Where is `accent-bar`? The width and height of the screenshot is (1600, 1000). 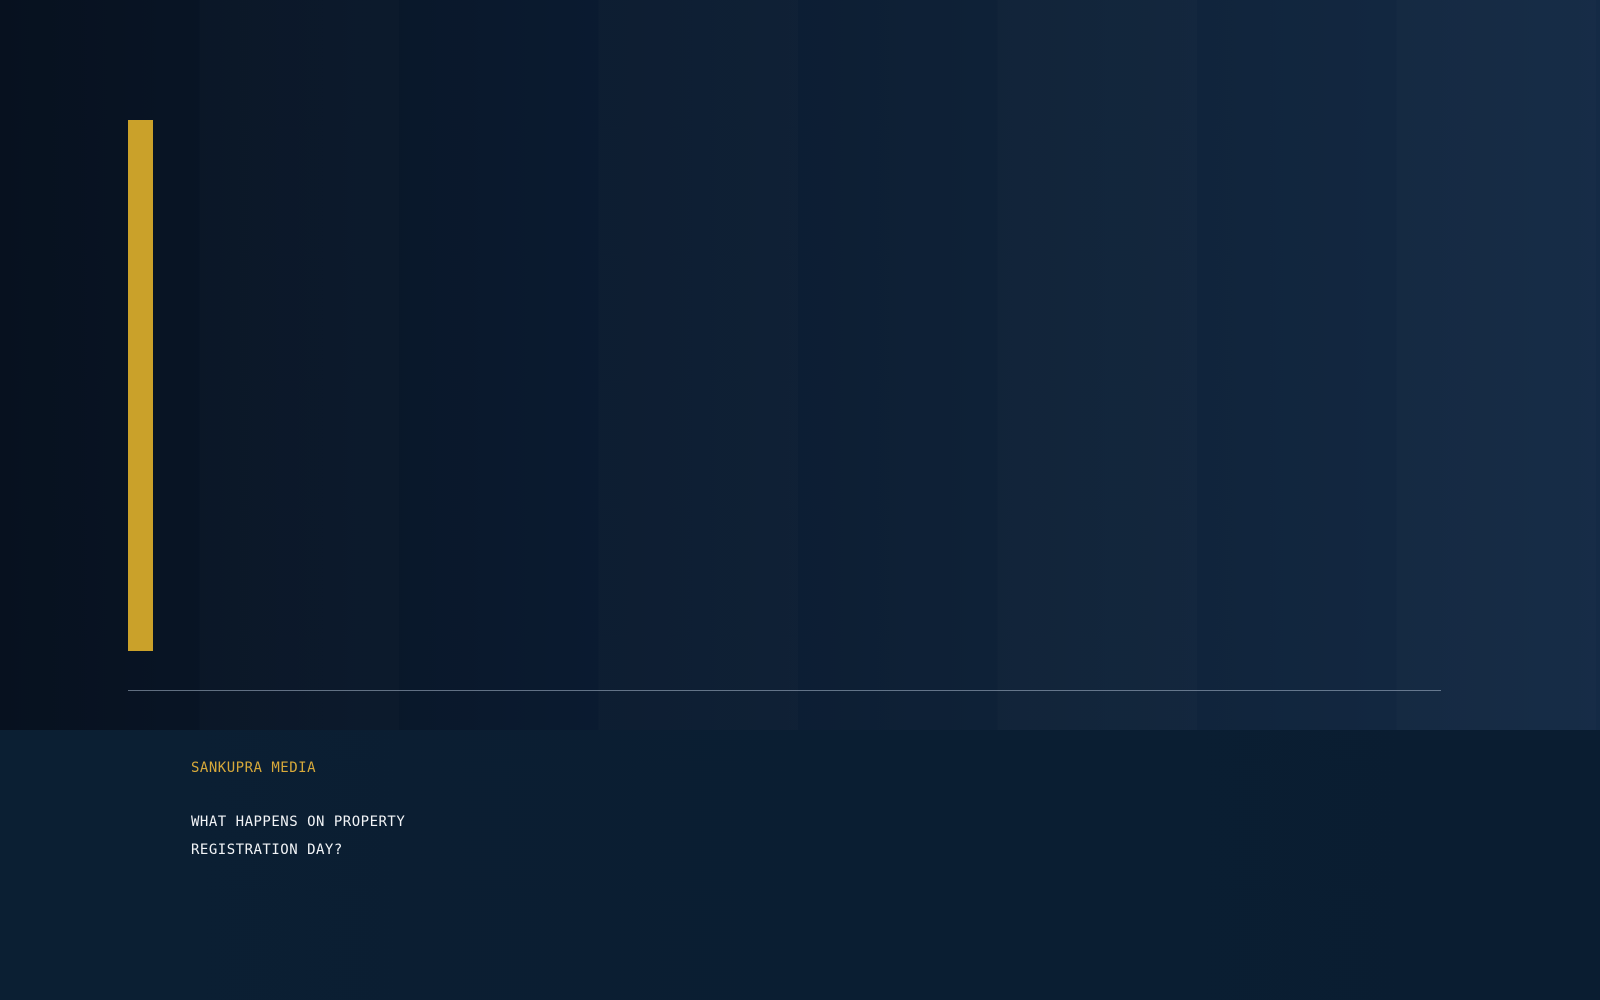 accent-bar is located at coordinates (140, 385).